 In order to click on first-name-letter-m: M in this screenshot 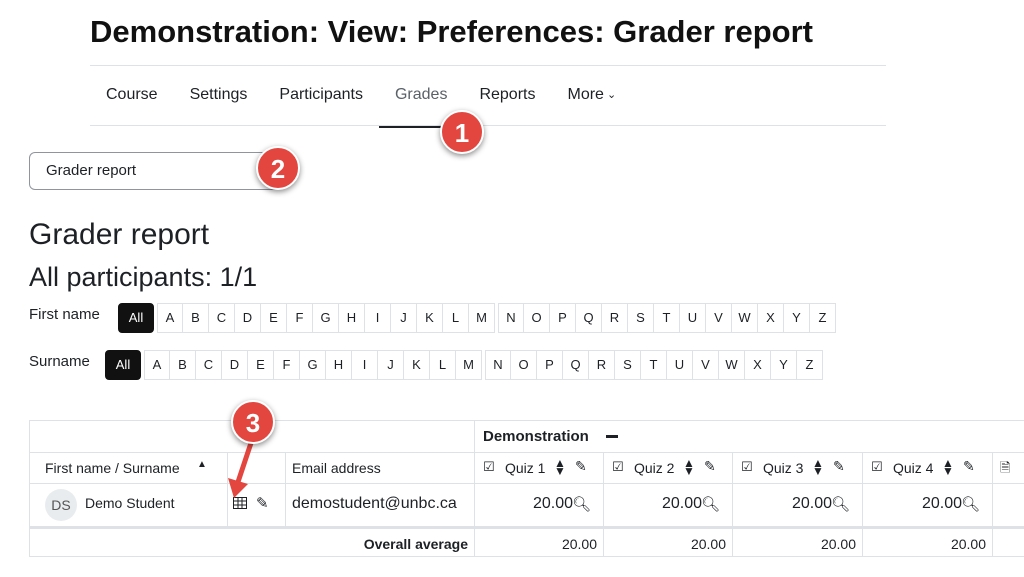, I will do `click(482, 318)`.